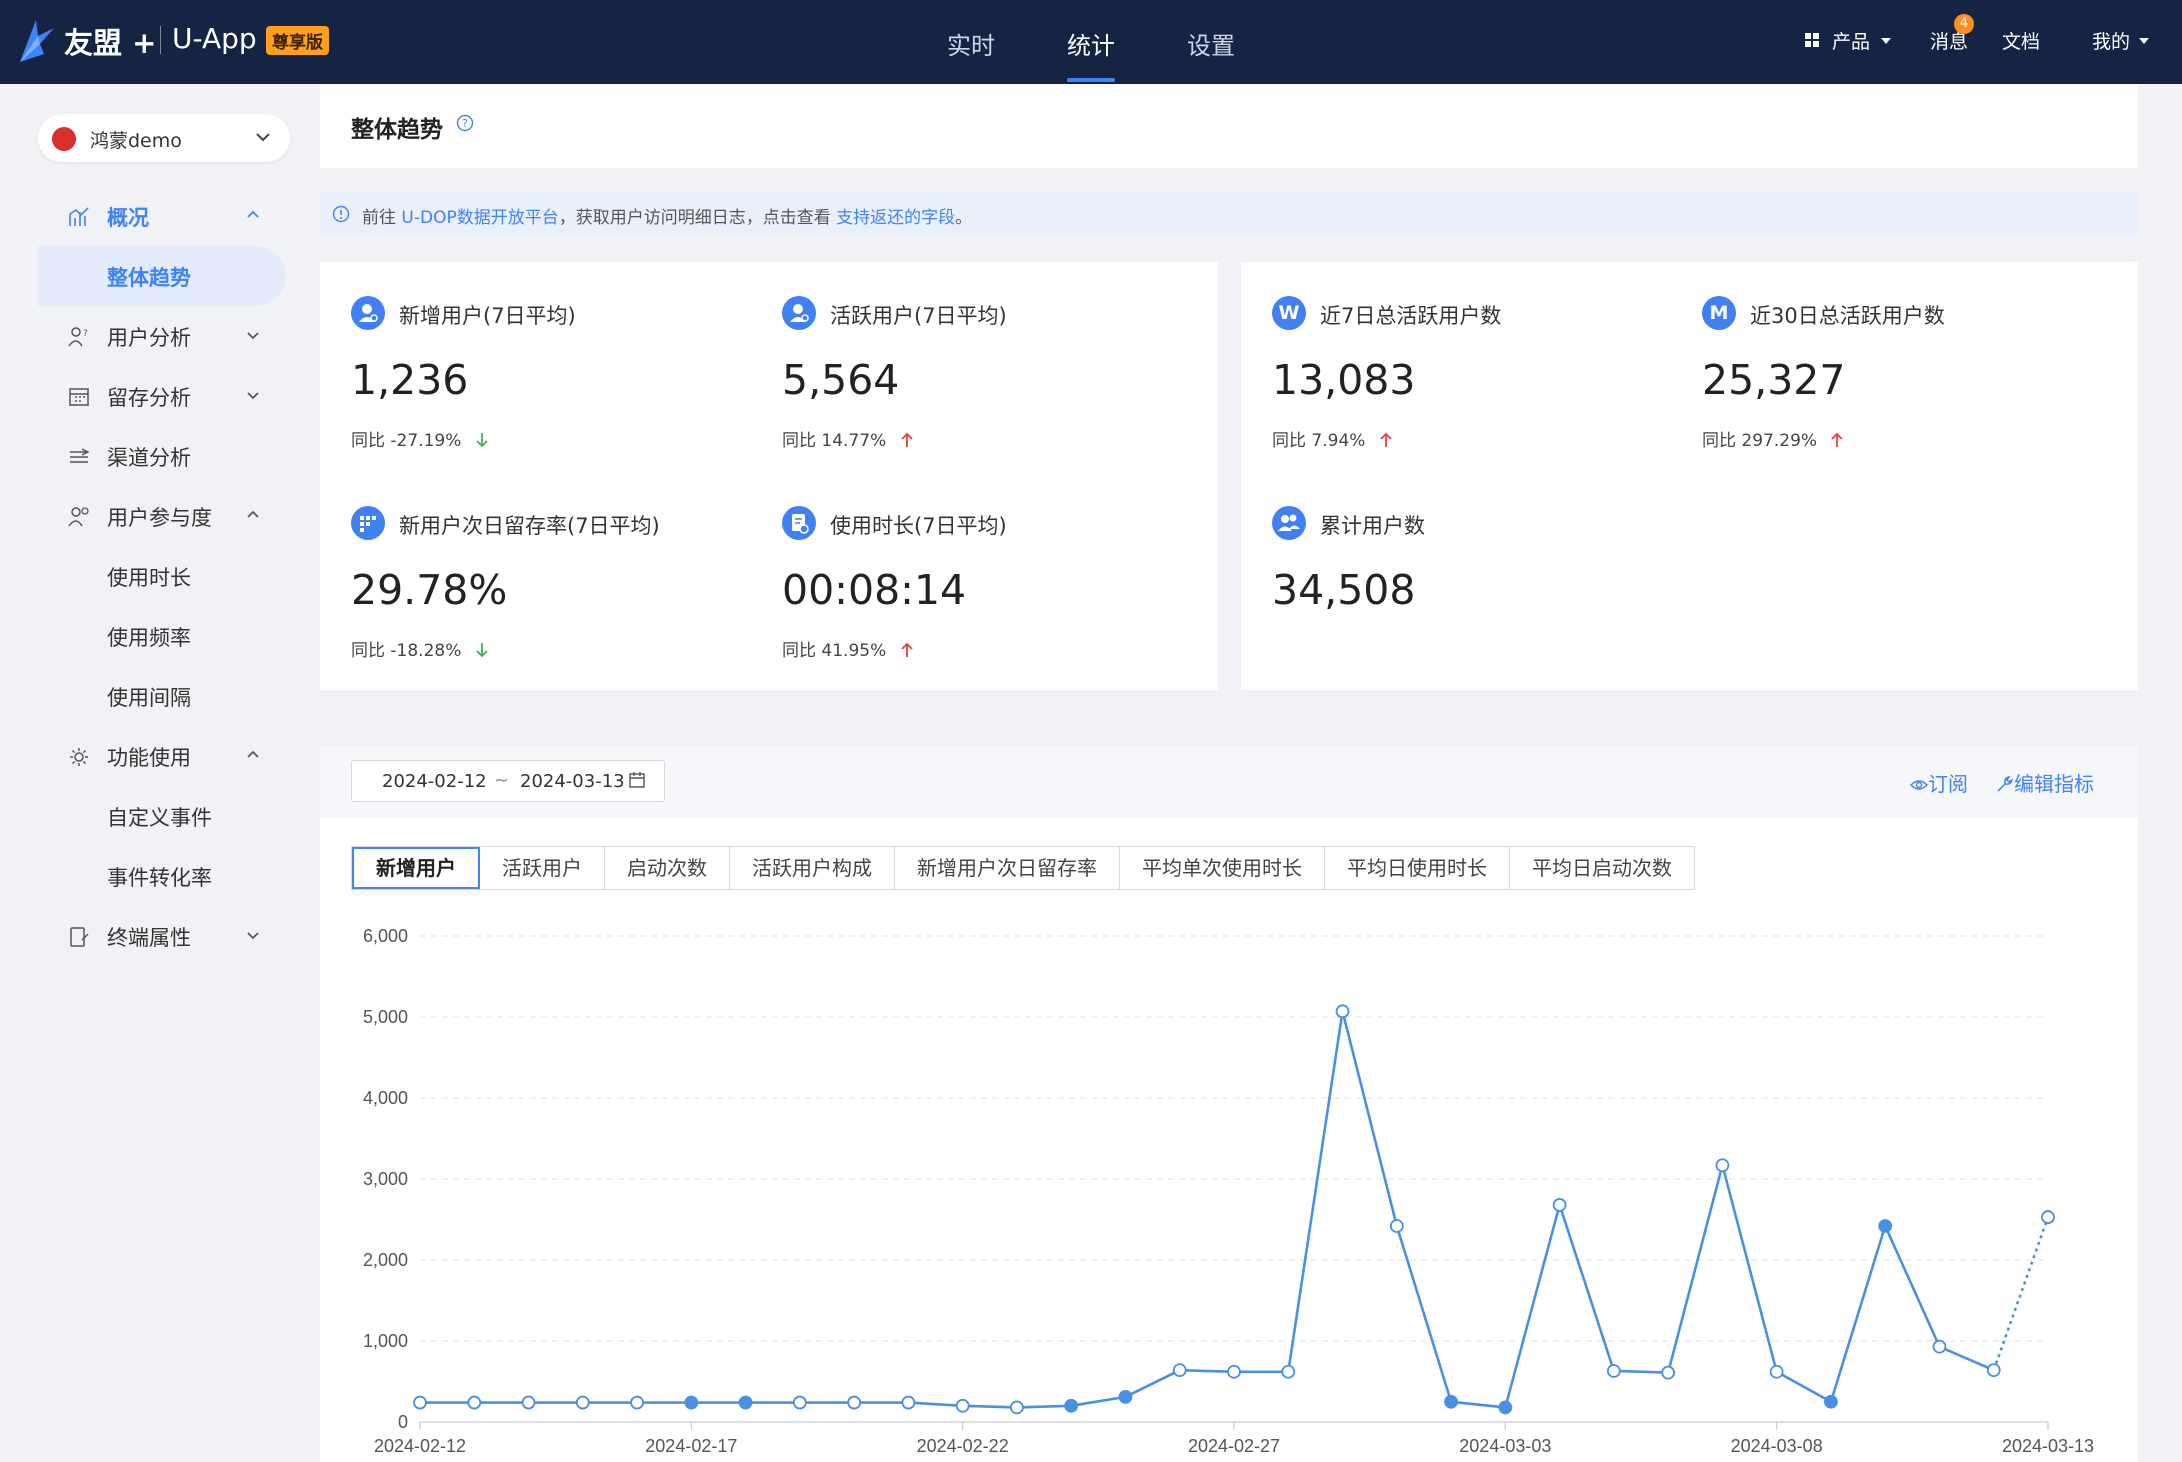 The width and height of the screenshot is (2182, 1462). What do you see at coordinates (1417, 868) in the screenshot?
I see `tab-avg-daily-duration: 平均日使用时长` at bounding box center [1417, 868].